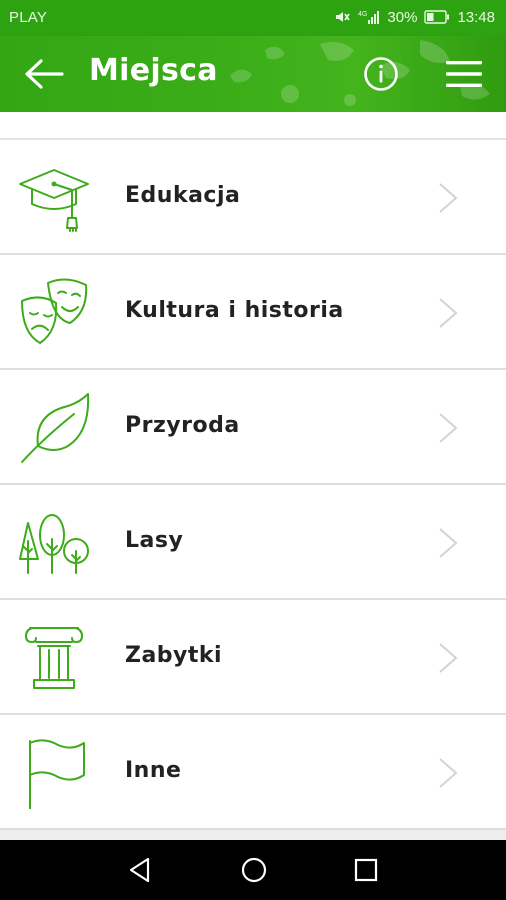 Image resolution: width=506 pixels, height=900 pixels. What do you see at coordinates (253, 542) in the screenshot?
I see `category-row-lasy: Lasy` at bounding box center [253, 542].